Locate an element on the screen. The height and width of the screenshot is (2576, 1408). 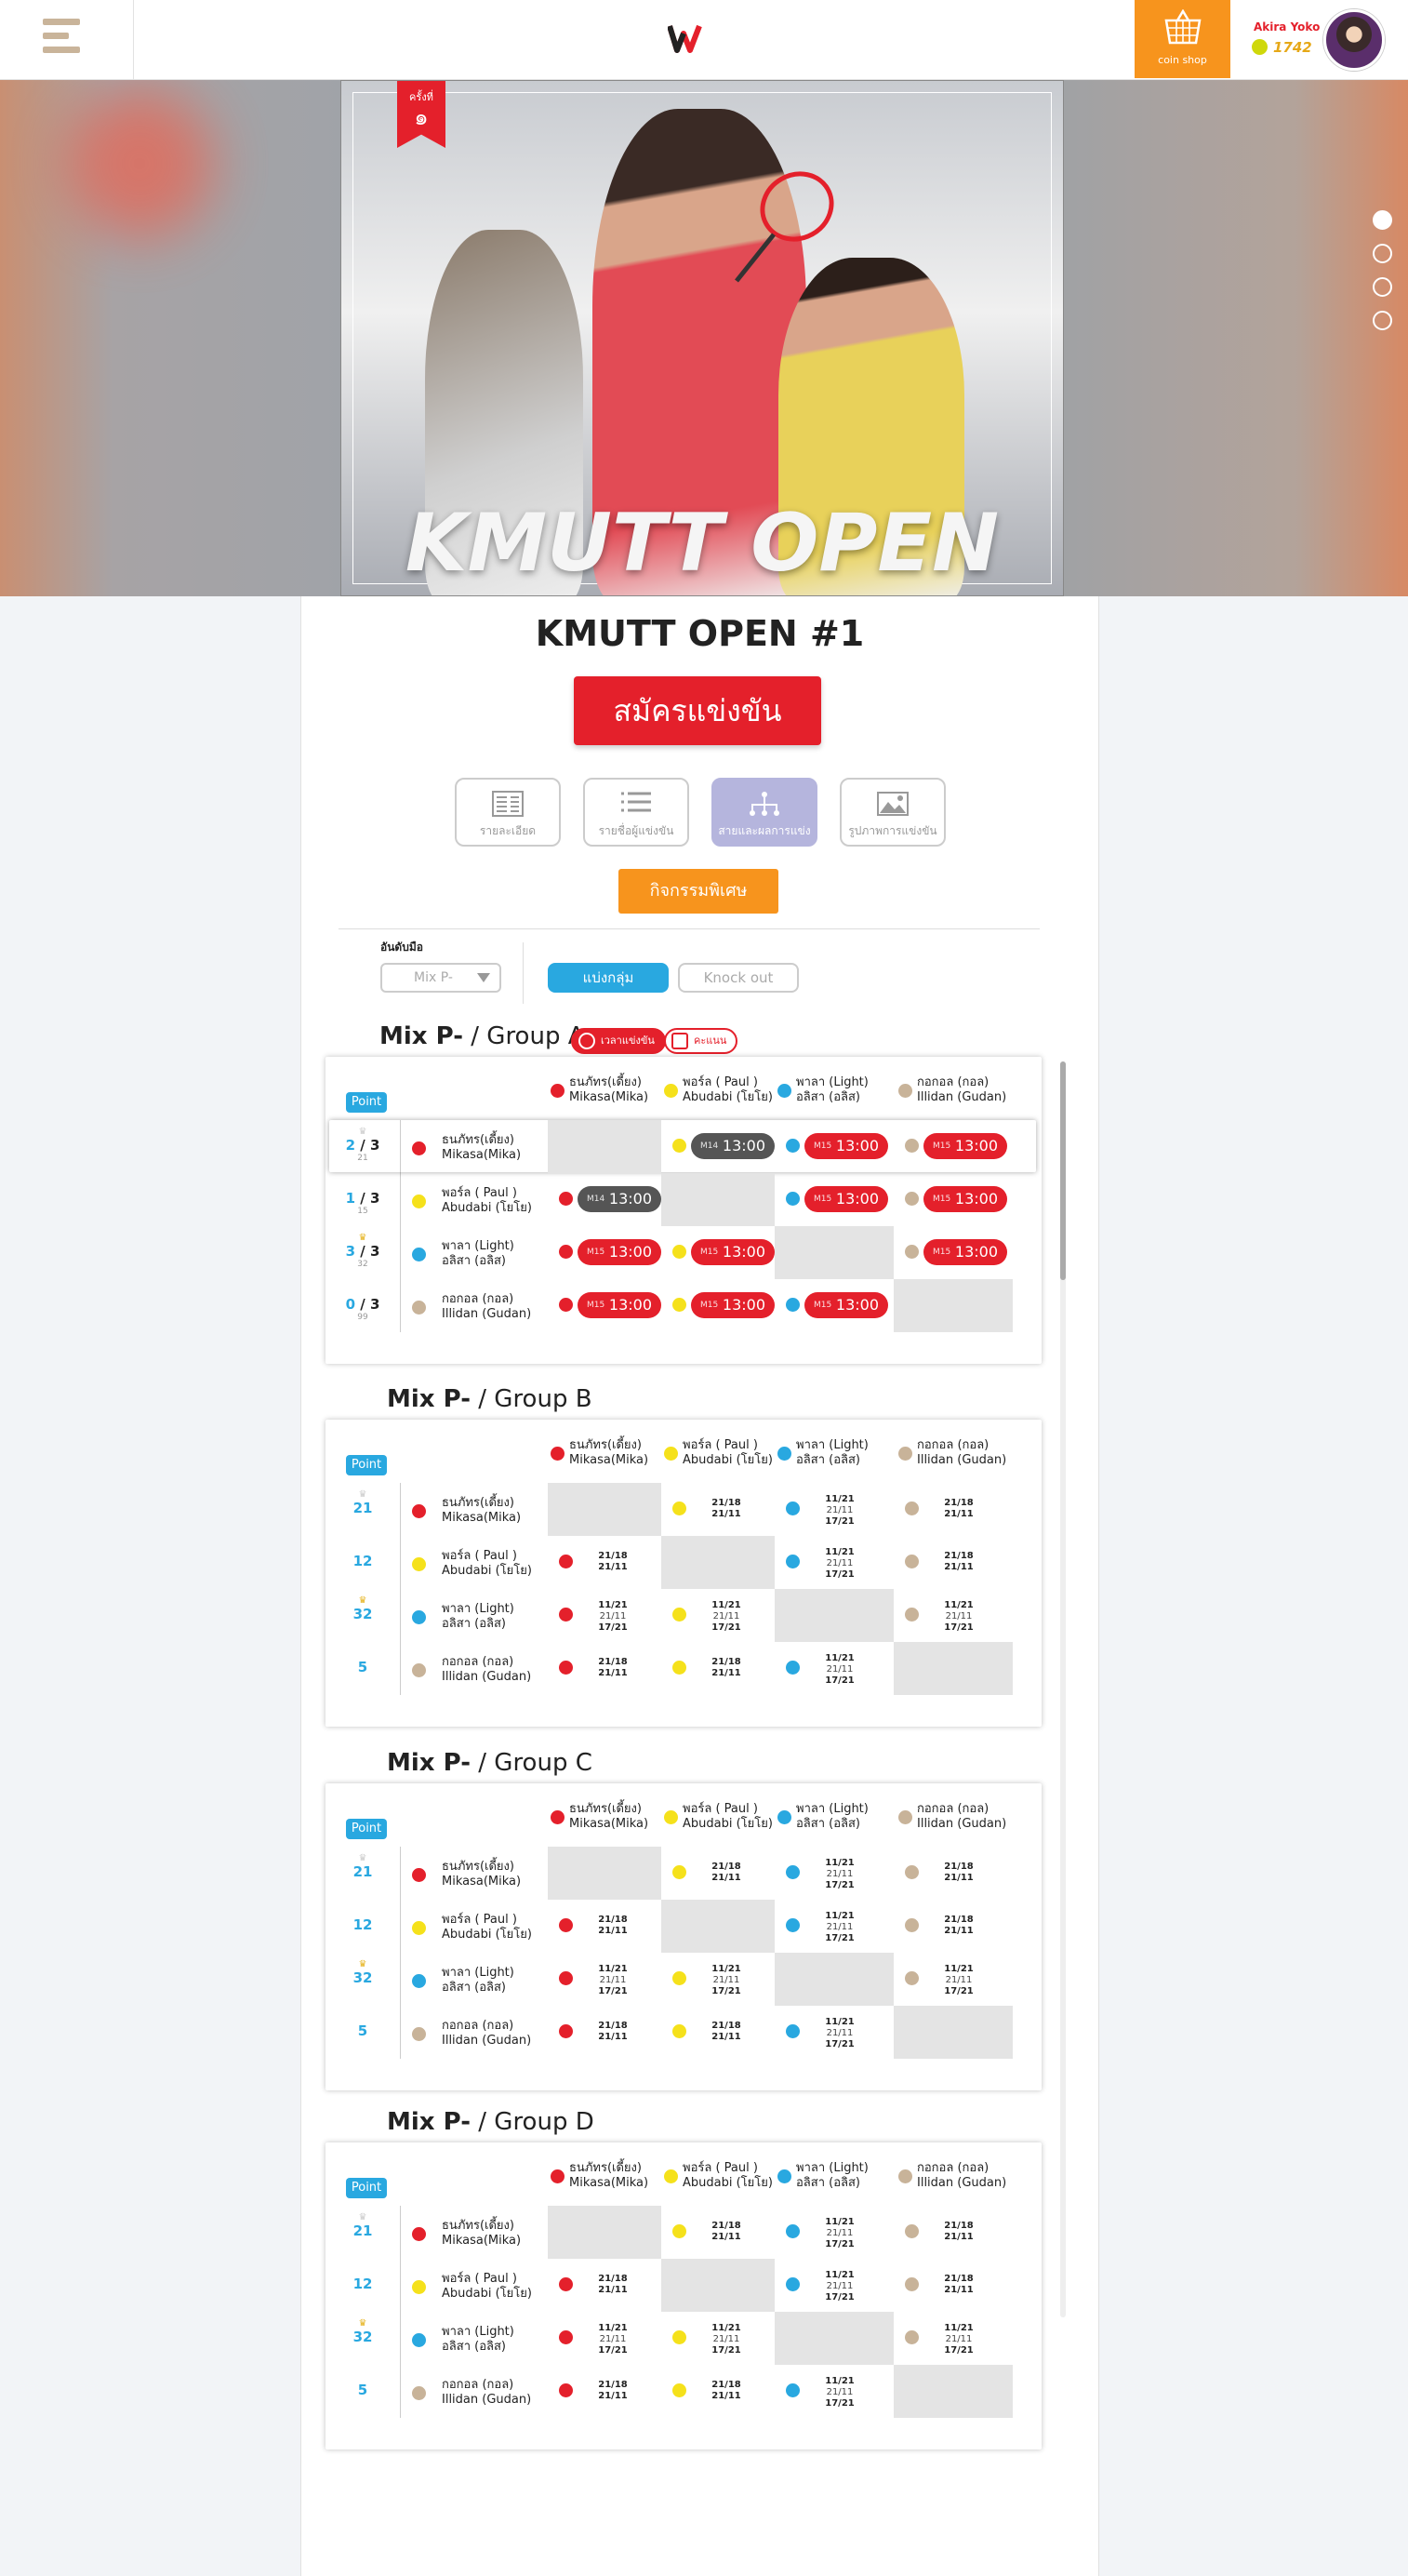
scrollbar-thumb is located at coordinates (1063, 1170).